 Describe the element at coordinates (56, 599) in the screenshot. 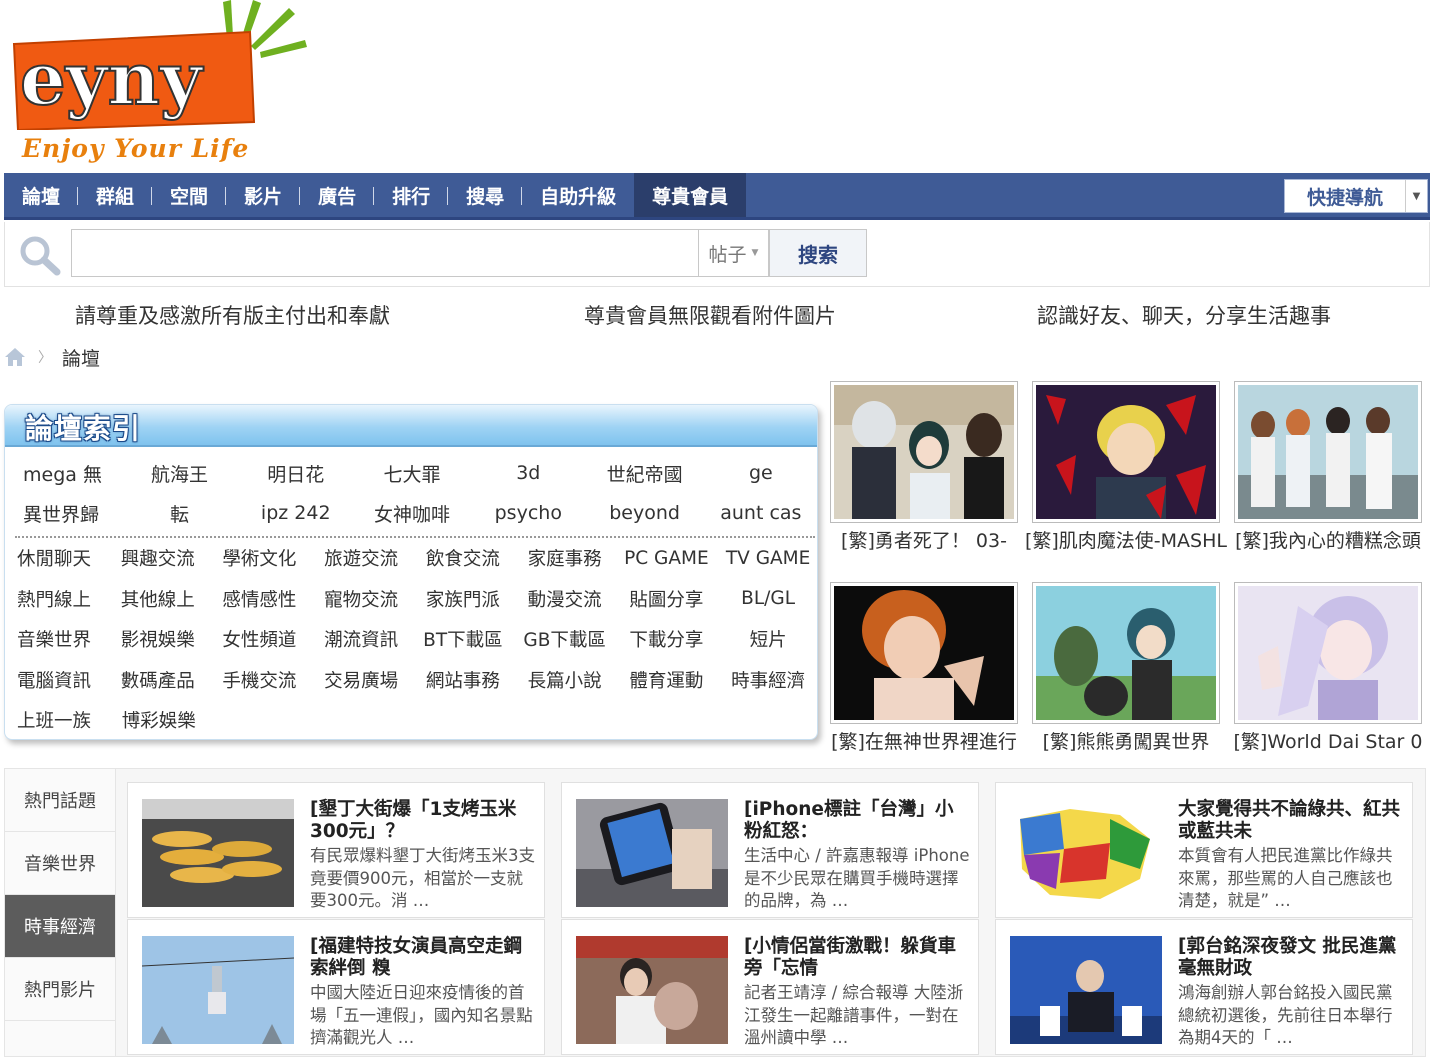

I see `board-link: 熱門線上` at that location.